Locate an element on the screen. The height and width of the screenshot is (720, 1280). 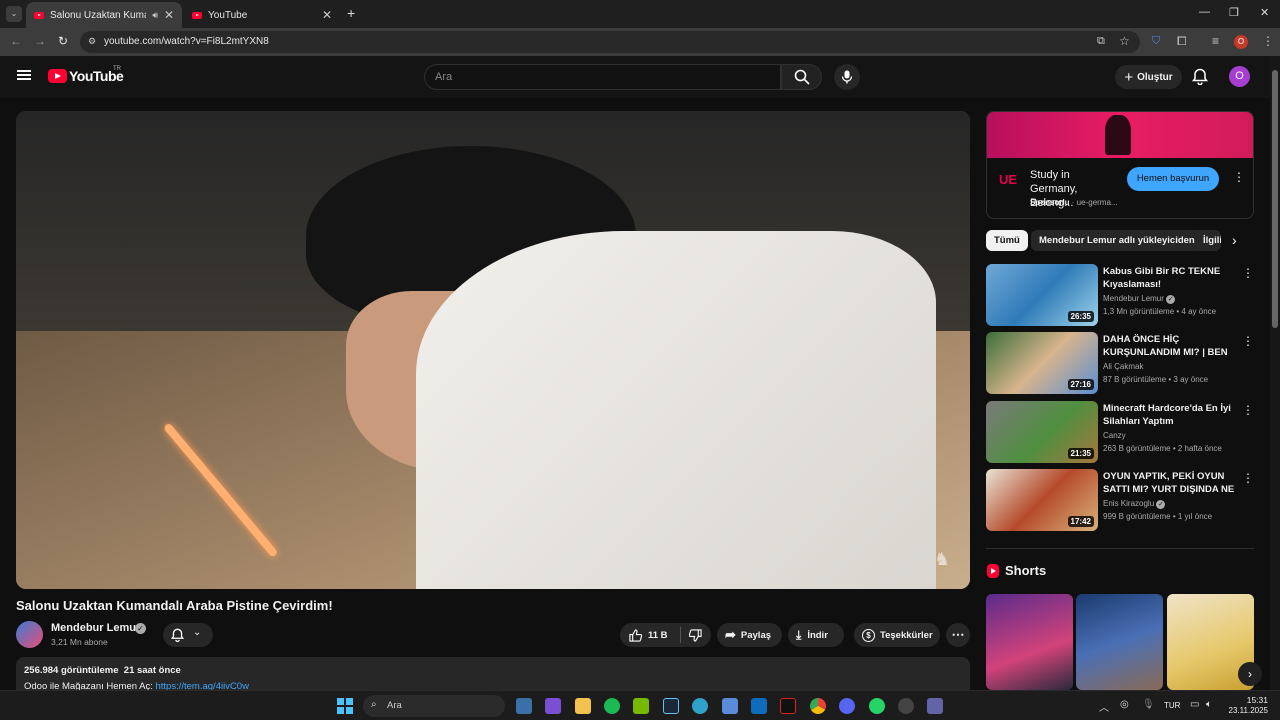
chip-from-uploader: Mendebur Lemur adlı yükleyiciden is located at coordinates (1117, 240).